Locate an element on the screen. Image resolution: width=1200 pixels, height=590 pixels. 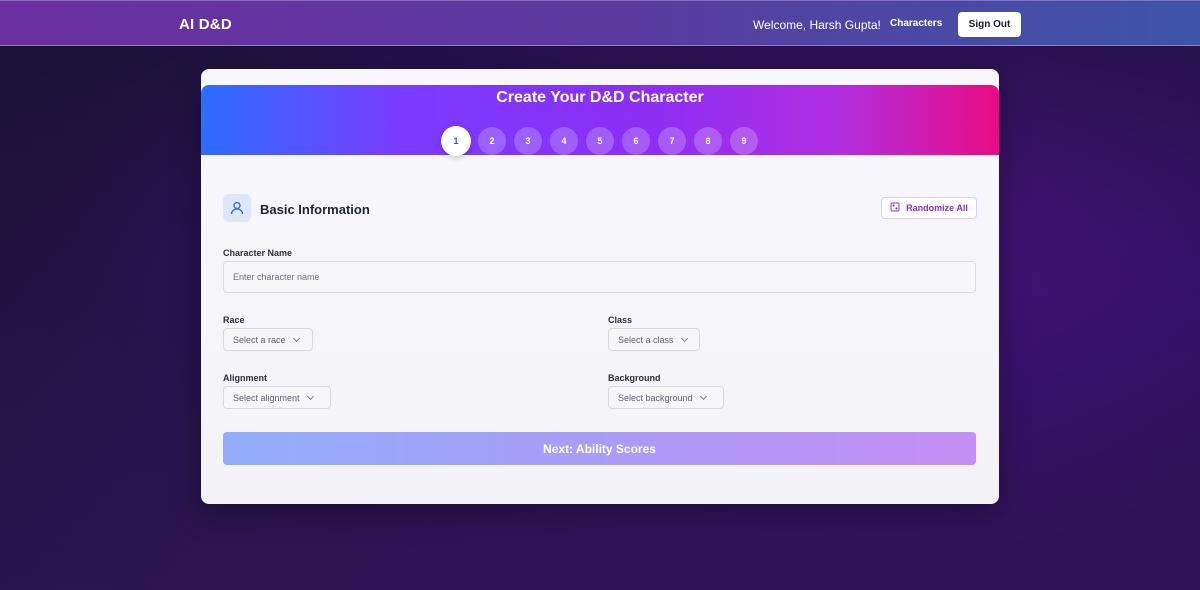
class-select: Select a class is located at coordinates (654, 339).